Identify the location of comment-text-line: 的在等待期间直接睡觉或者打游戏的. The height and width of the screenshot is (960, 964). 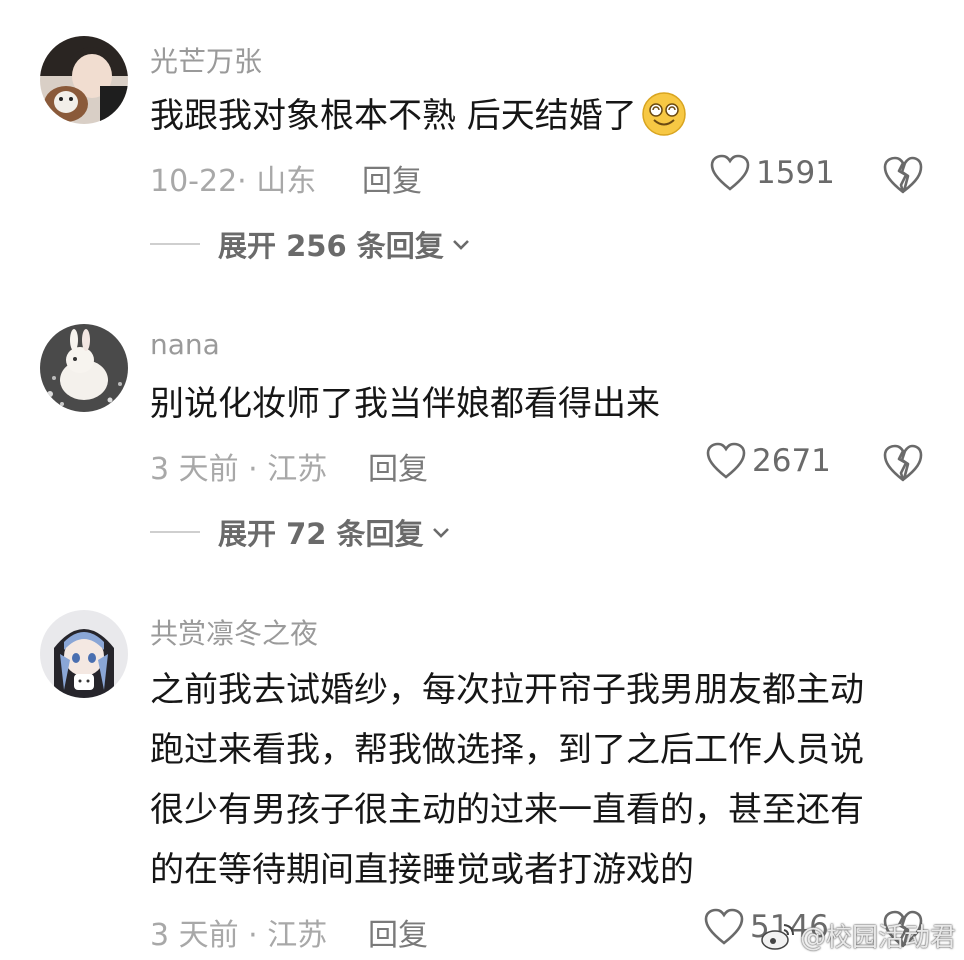
(422, 870).